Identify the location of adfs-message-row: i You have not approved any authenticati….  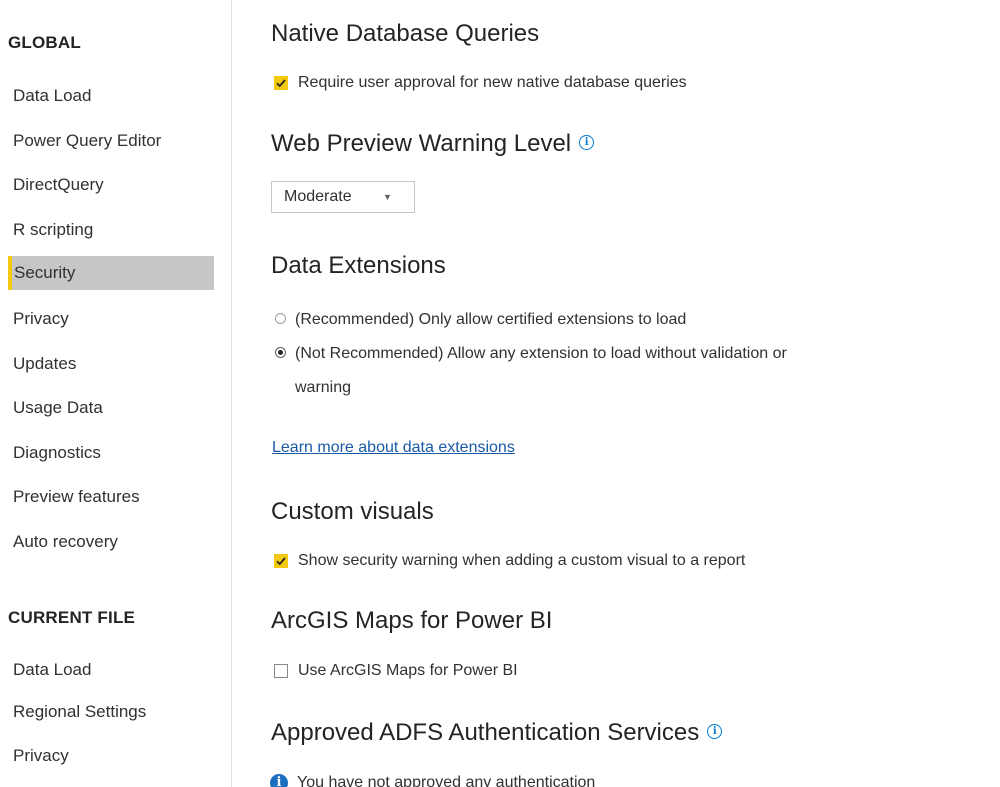
(432, 780).